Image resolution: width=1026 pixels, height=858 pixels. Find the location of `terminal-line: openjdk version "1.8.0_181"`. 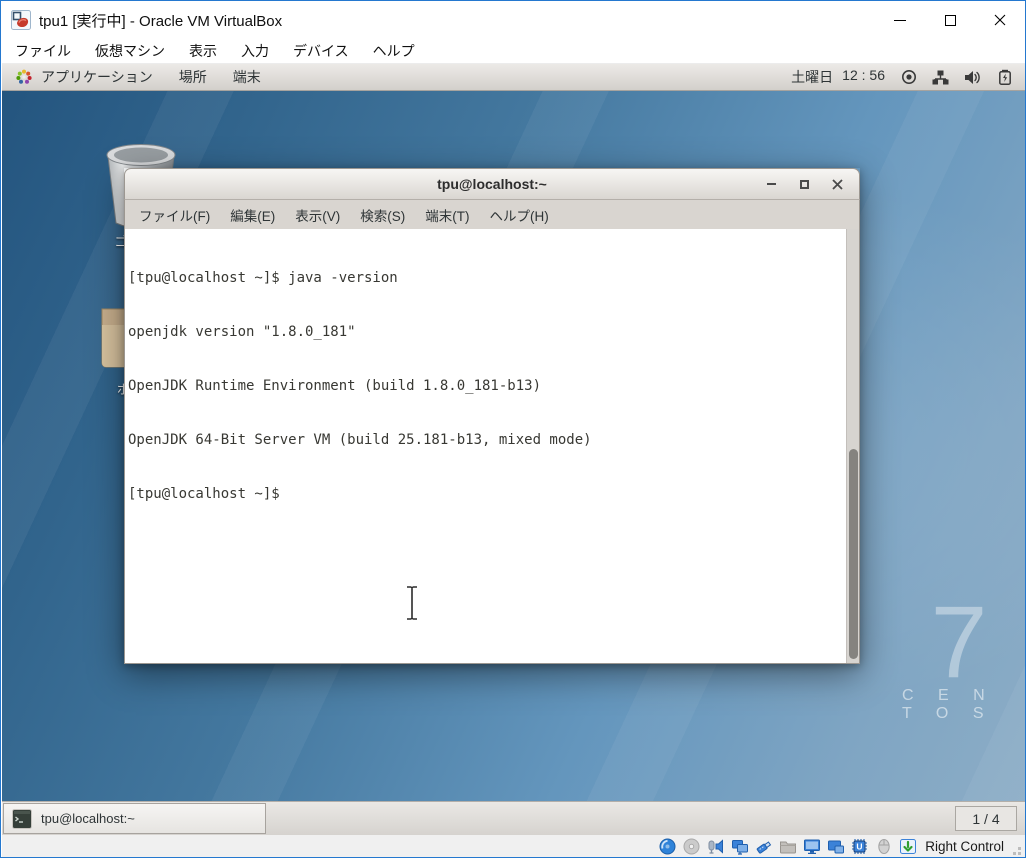

terminal-line: openjdk version "1.8.0_181" is located at coordinates (242, 332).